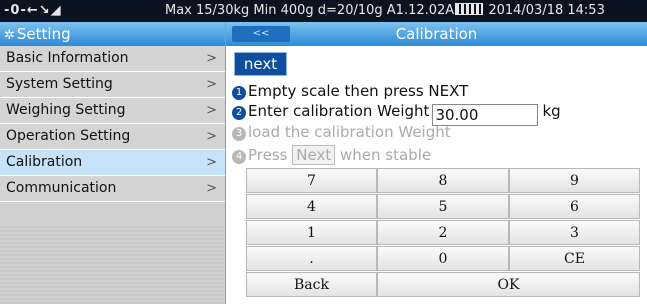 This screenshot has width=647, height=304. I want to click on key-ok: OK, so click(508, 284).